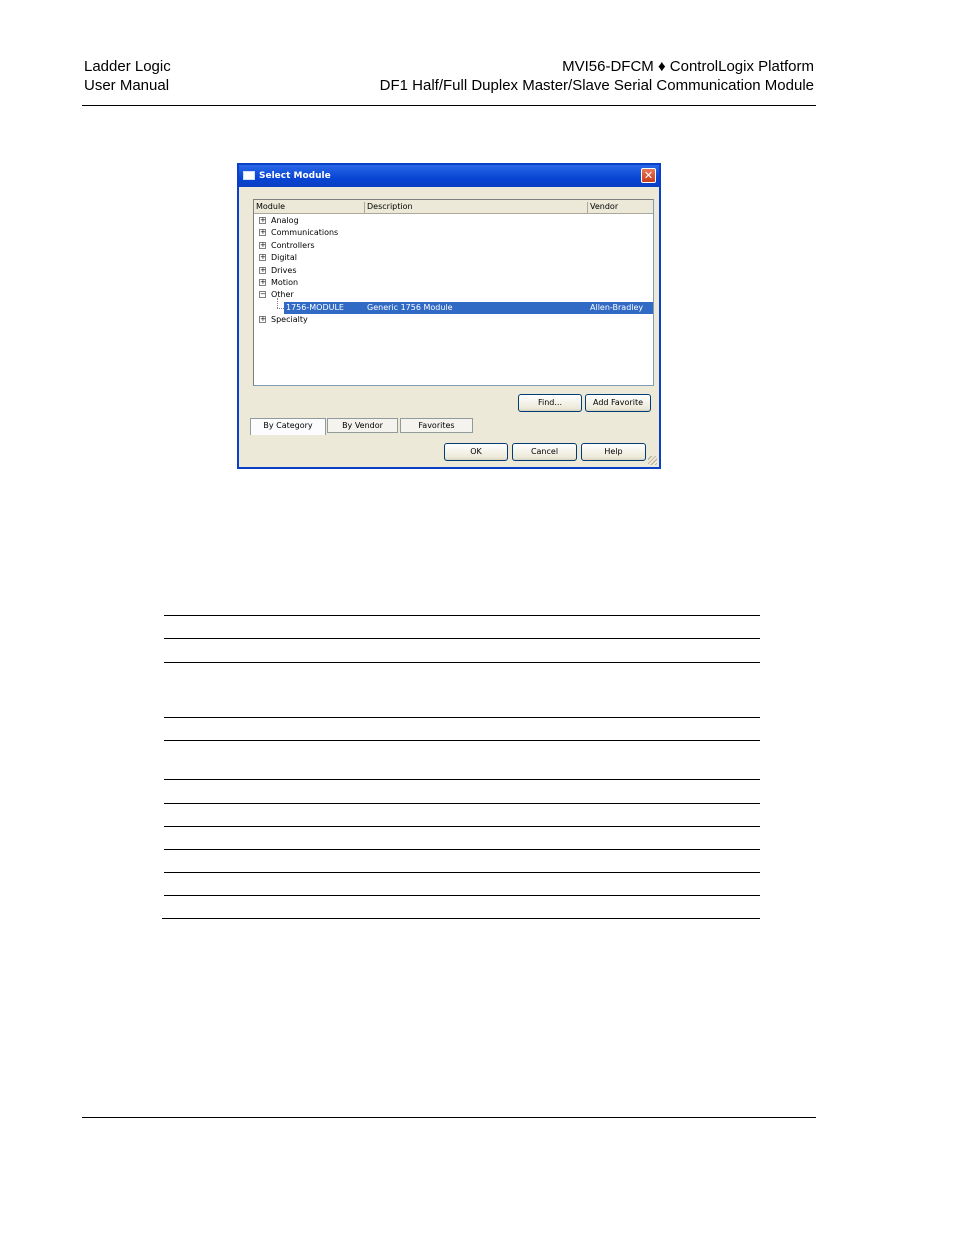 The image size is (954, 1235). I want to click on window-icon, so click(249, 175).